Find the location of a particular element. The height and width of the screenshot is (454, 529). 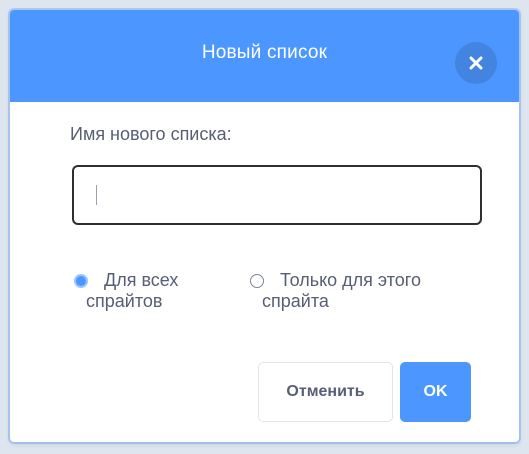

cancel-button-label: Отменить is located at coordinates (325, 391).